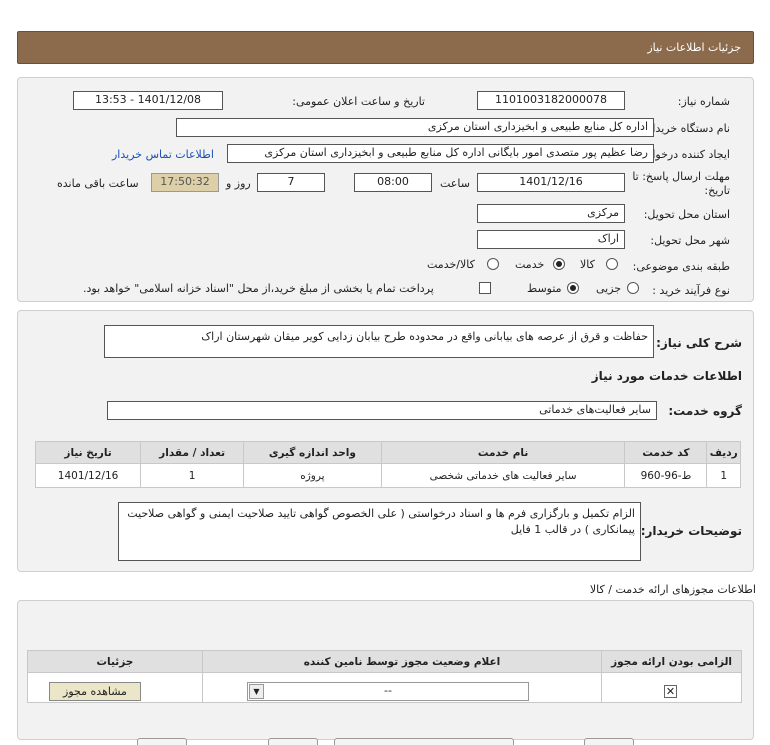 This screenshot has width=770, height=745. I want to click on category-radio-goods, so click(612, 264).